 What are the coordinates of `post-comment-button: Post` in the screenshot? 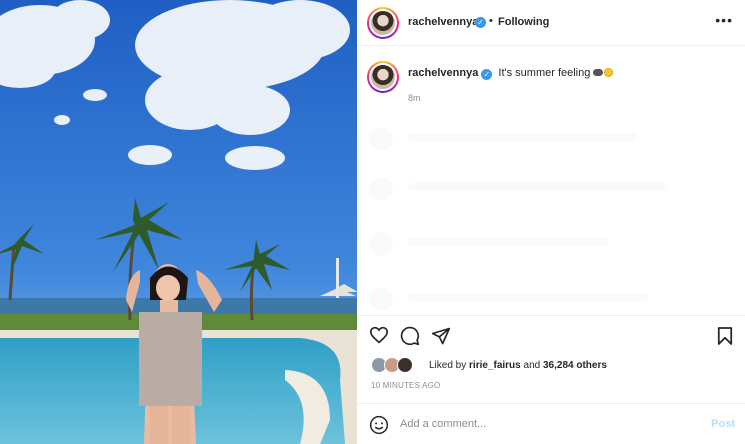 It's located at (723, 424).